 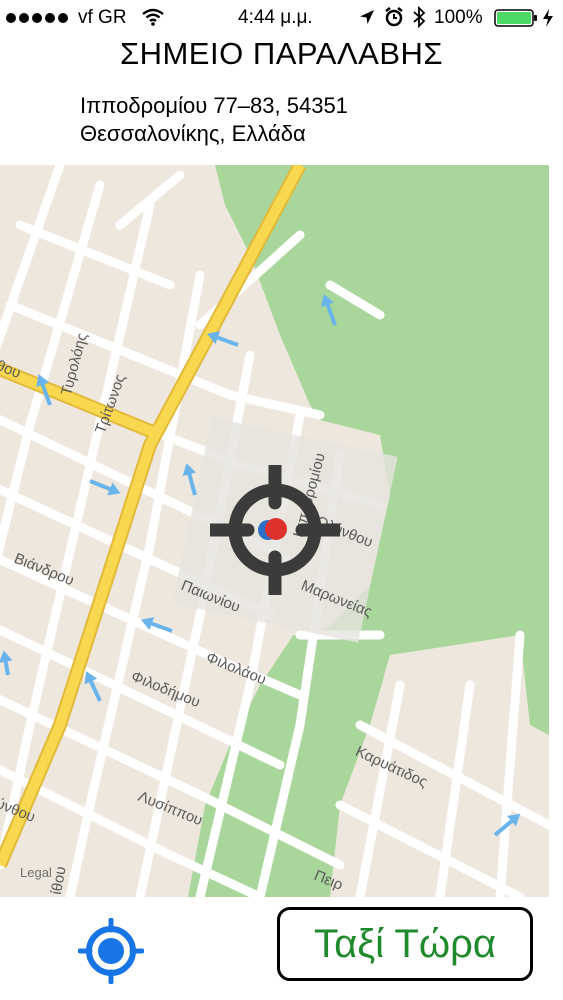 I want to click on battery-icon, so click(x=515, y=18).